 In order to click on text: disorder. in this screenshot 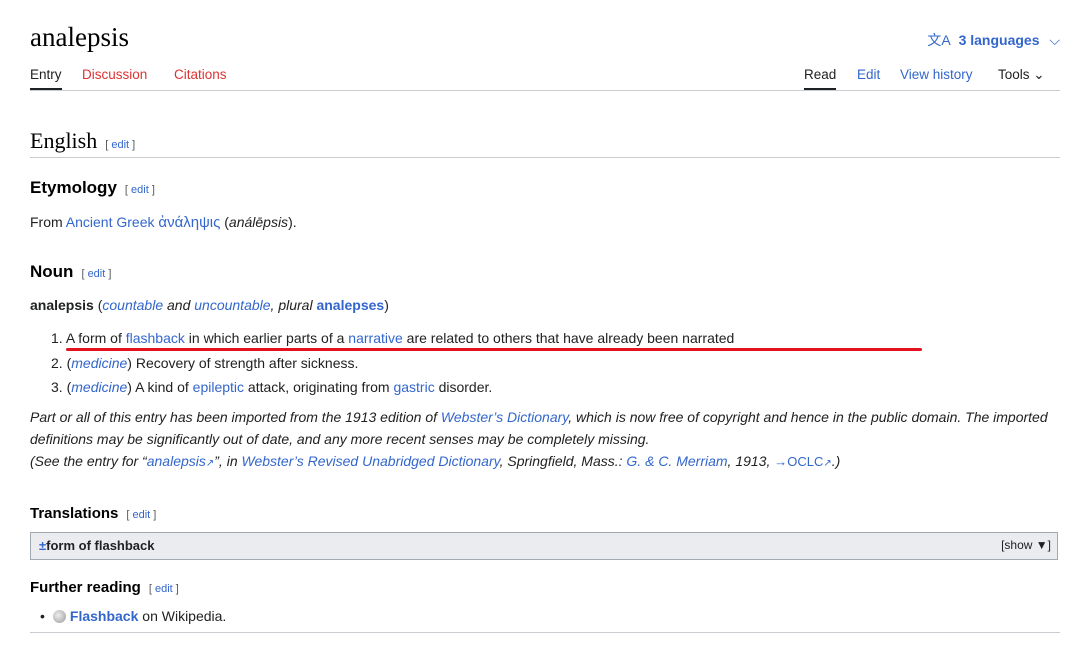, I will do `click(463, 387)`.